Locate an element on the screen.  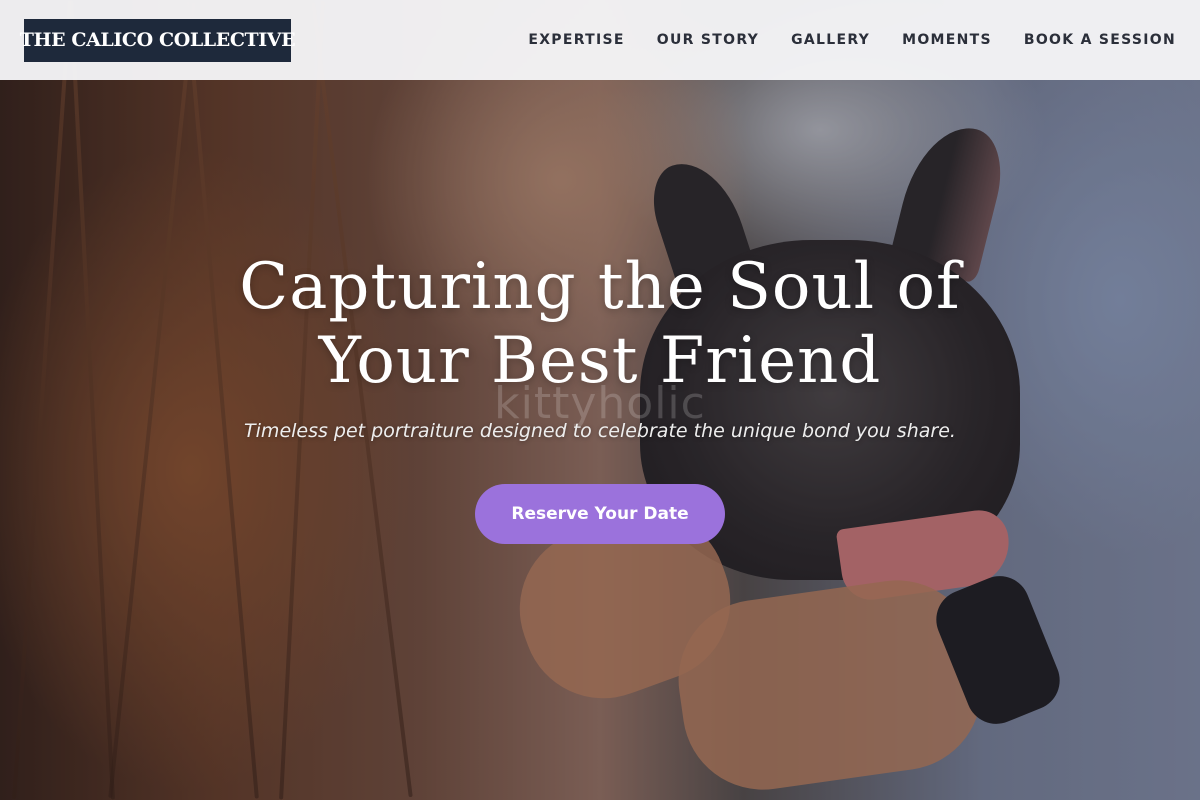
nav-link-book-a-session: BOOK A SESSION is located at coordinates (1100, 40).